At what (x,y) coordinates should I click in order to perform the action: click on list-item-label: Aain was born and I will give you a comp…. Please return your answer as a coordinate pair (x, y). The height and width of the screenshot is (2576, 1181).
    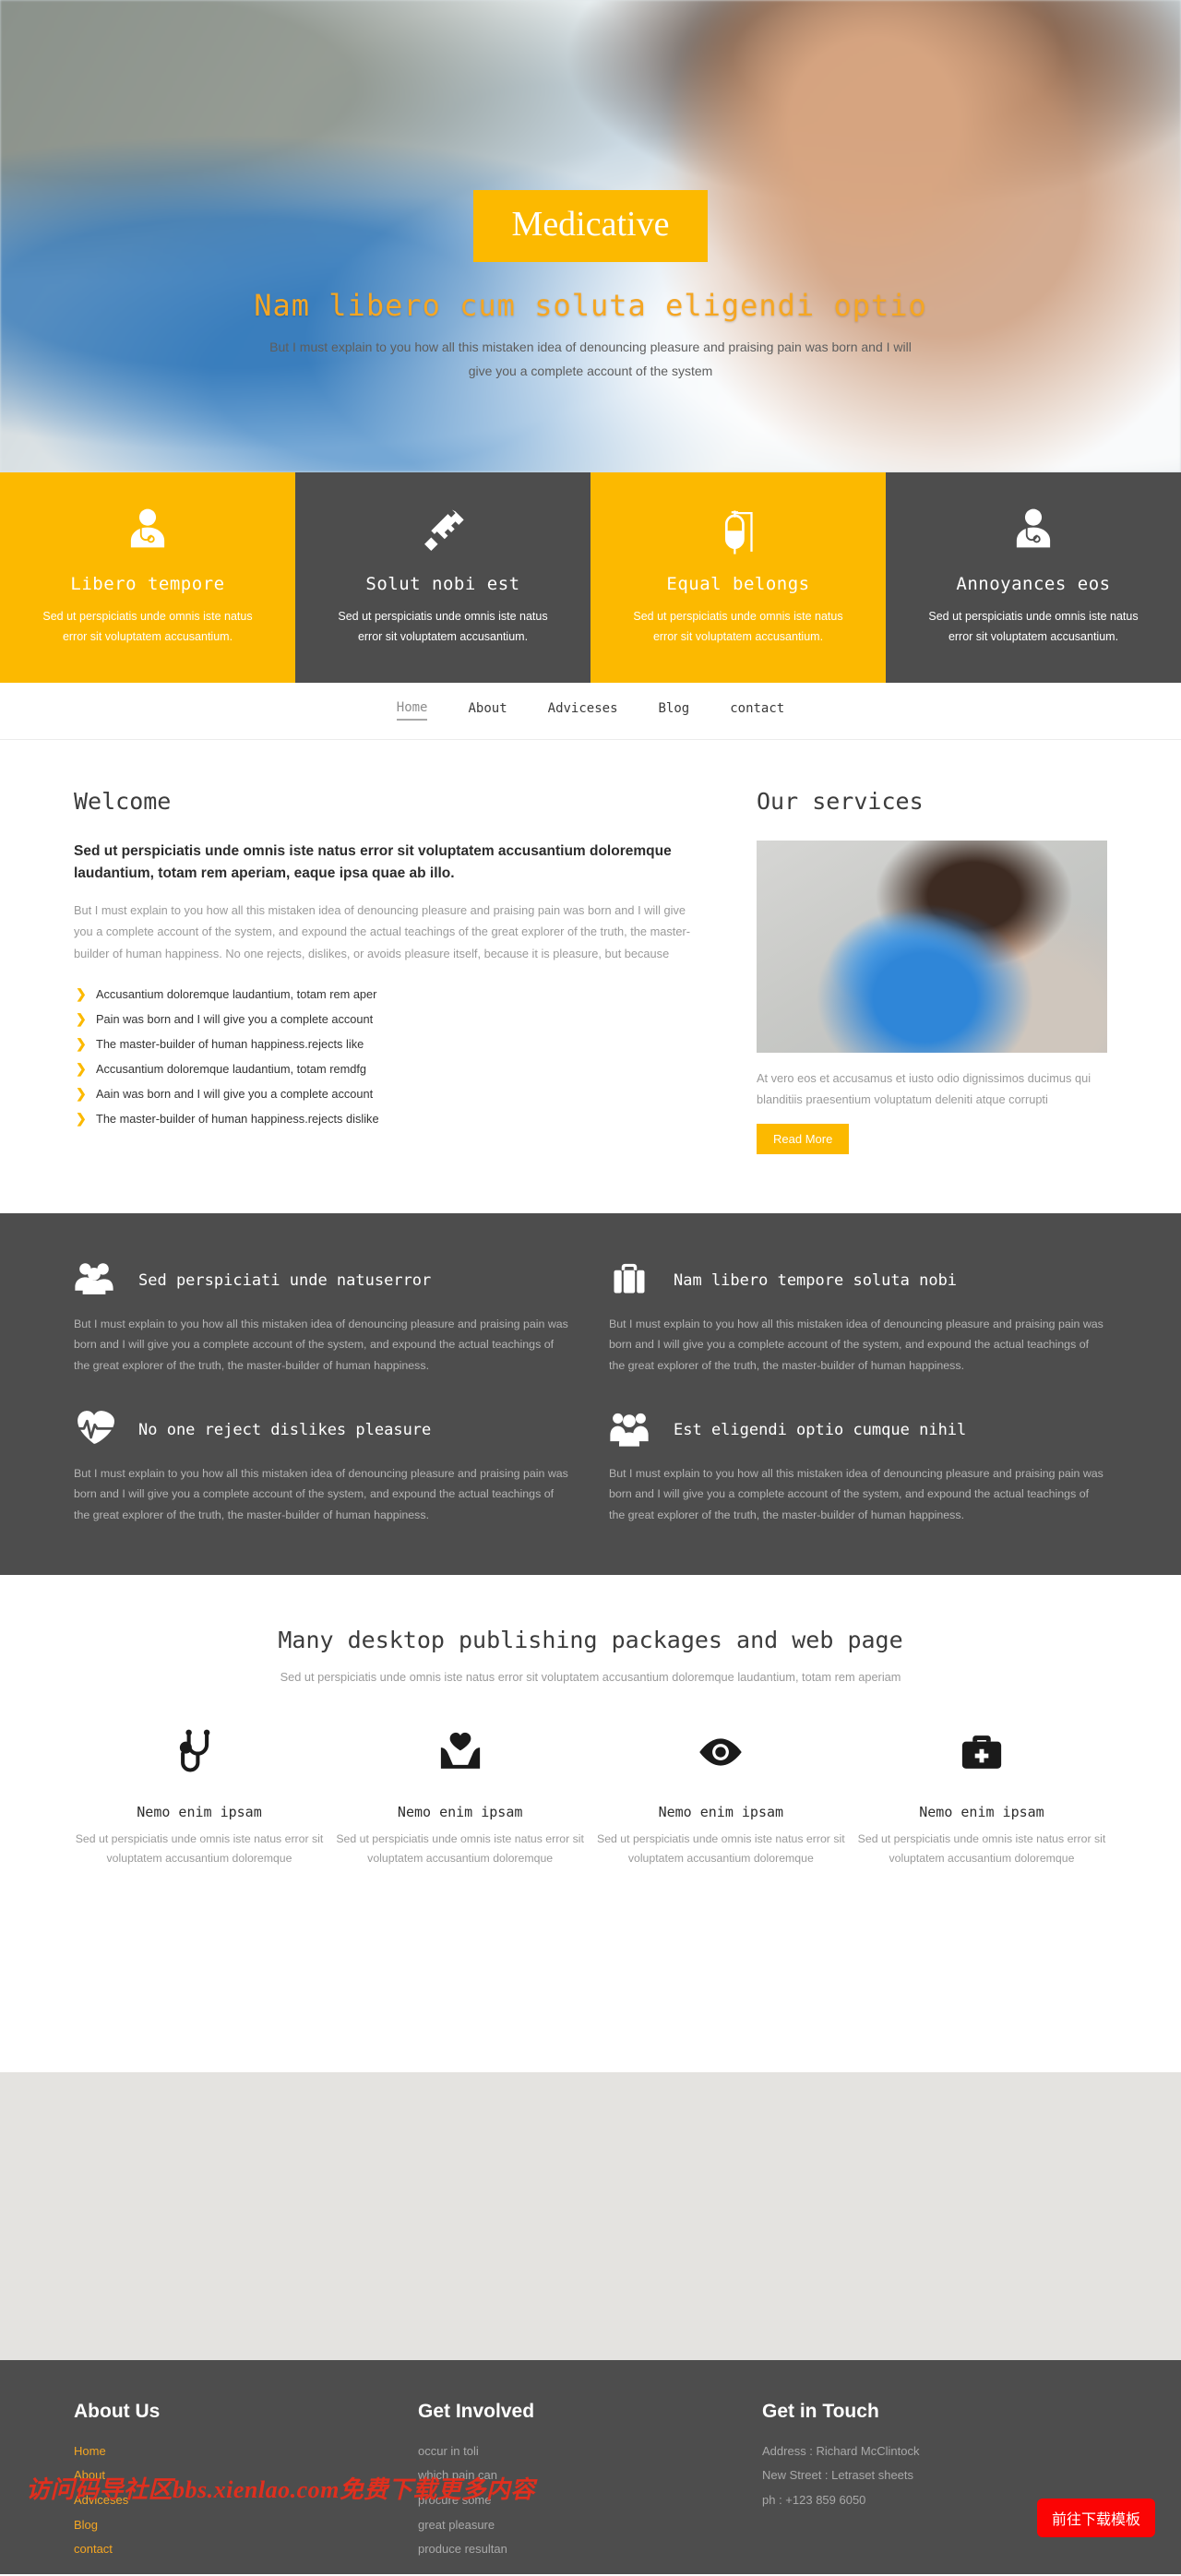
    Looking at the image, I should click on (235, 1093).